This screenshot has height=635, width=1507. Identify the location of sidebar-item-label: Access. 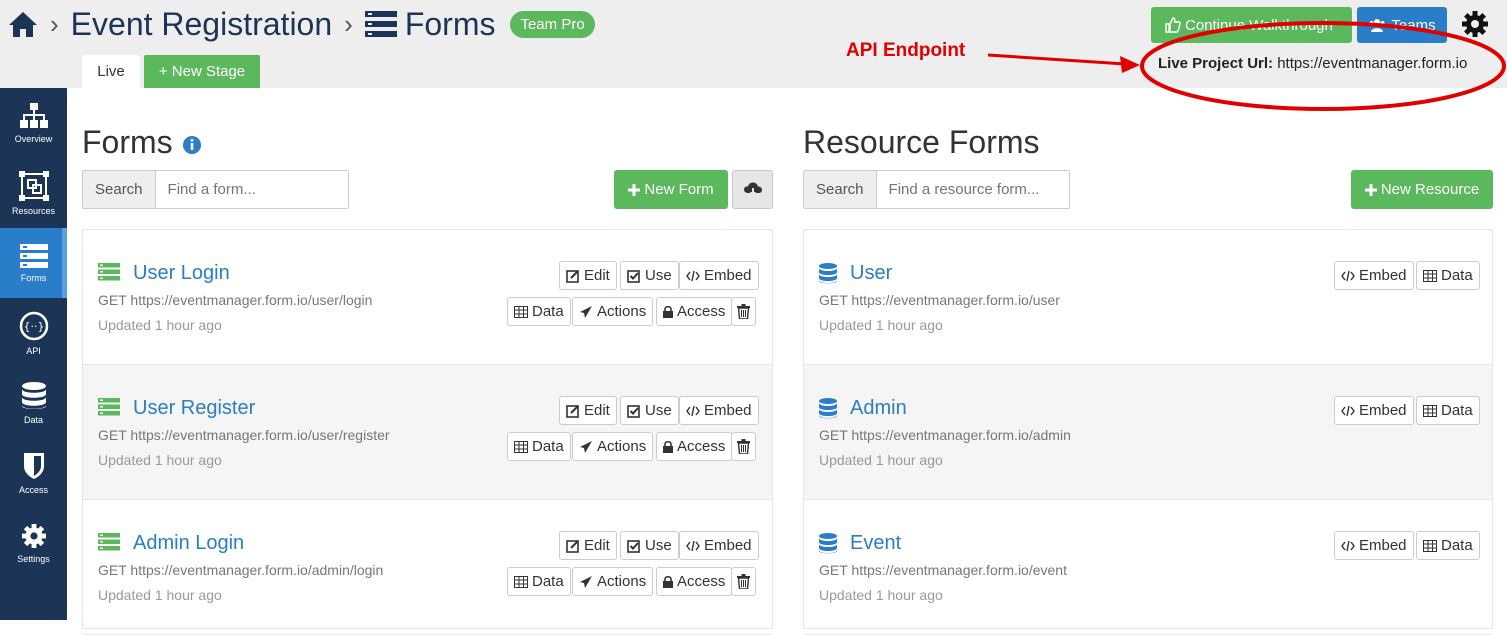
(33, 489).